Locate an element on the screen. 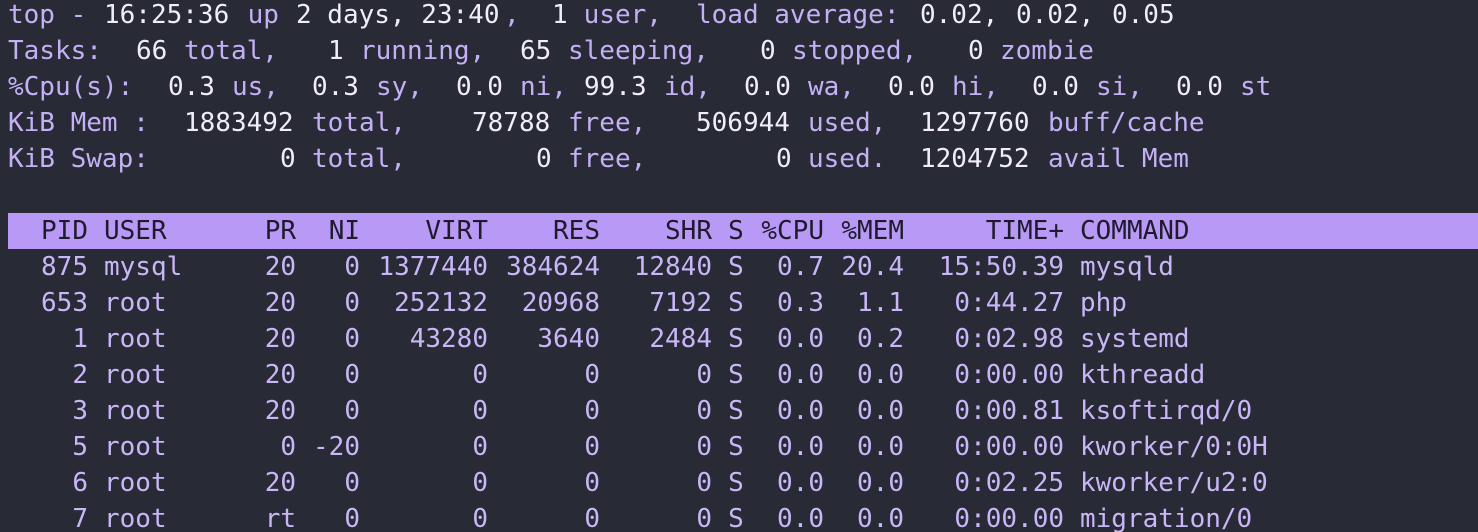  process-pid-cell: 1 is located at coordinates (80, 339).